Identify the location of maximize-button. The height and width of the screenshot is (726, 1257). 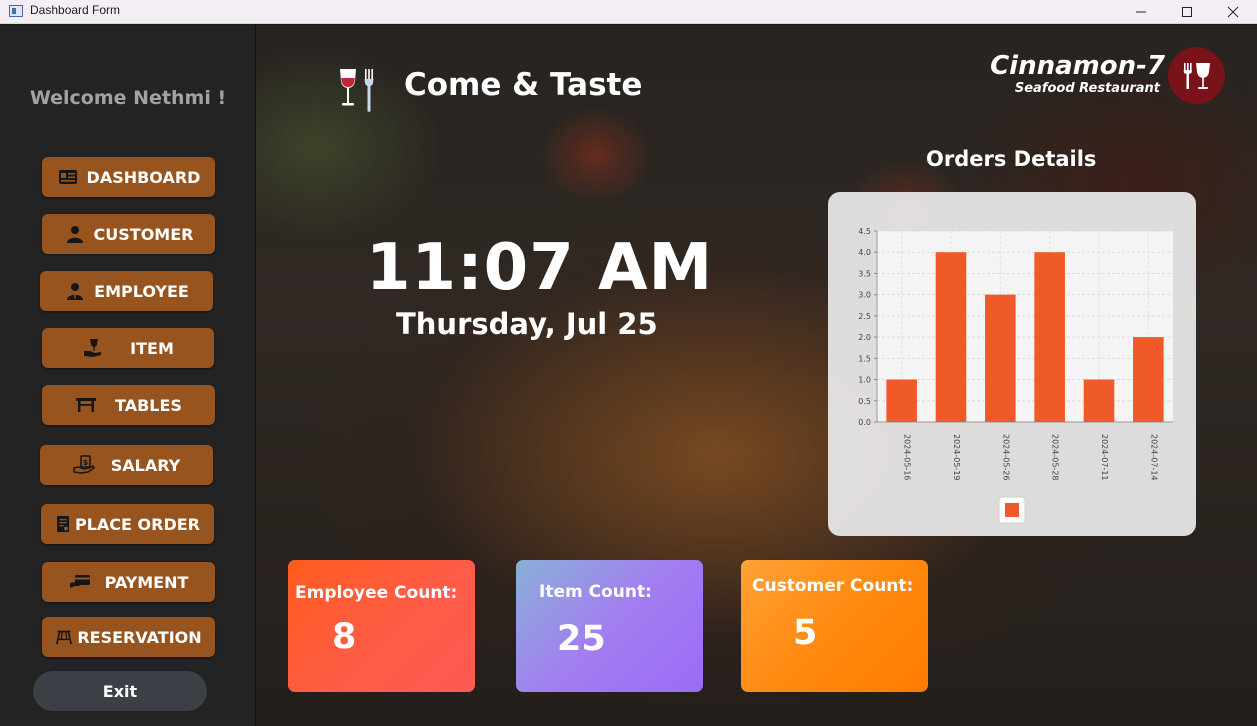
(1187, 12).